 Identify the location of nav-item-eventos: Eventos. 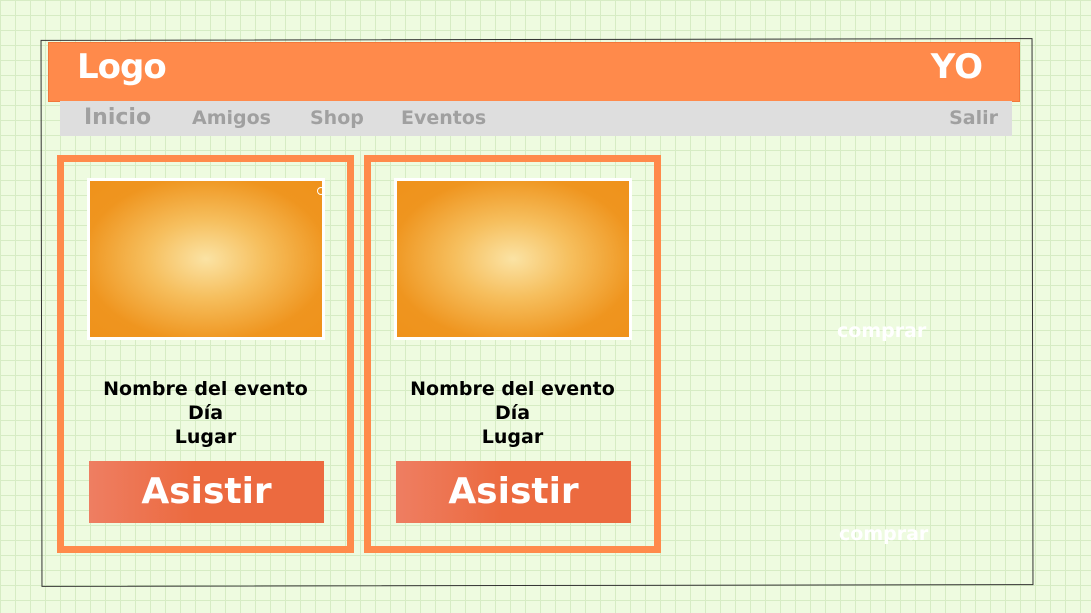
(443, 118).